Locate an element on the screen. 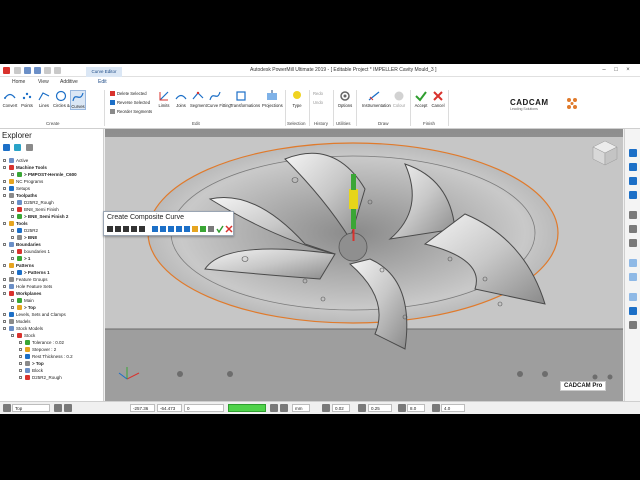 The width and height of the screenshot is (640, 480). measure-icon is located at coordinates (284, 408).